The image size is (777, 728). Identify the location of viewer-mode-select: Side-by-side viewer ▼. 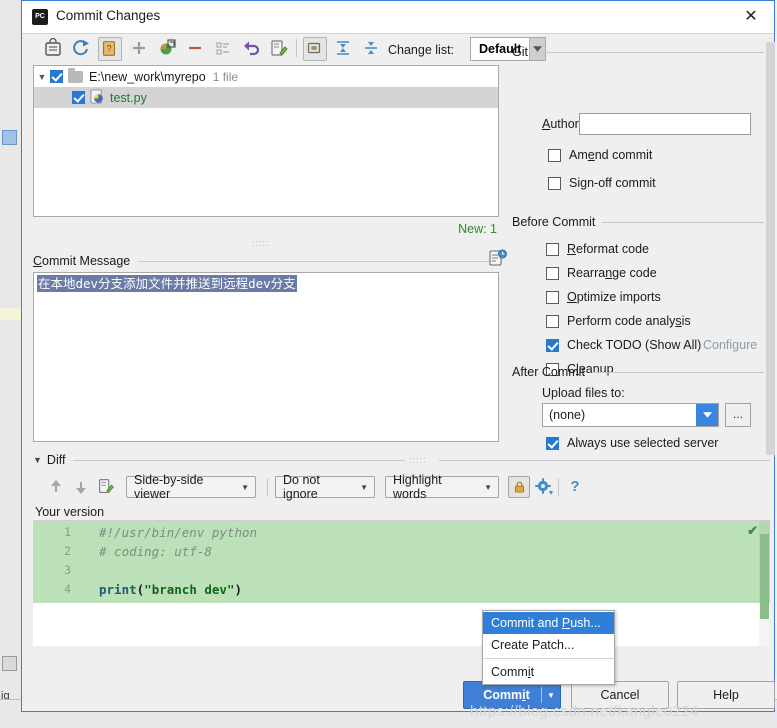
(191, 487).